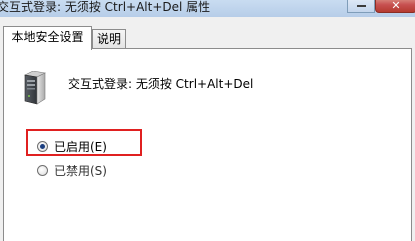 The height and width of the screenshot is (241, 415). Describe the element at coordinates (47, 38) in the screenshot. I see `tab-local-security-setting: 本地安全设置` at that location.